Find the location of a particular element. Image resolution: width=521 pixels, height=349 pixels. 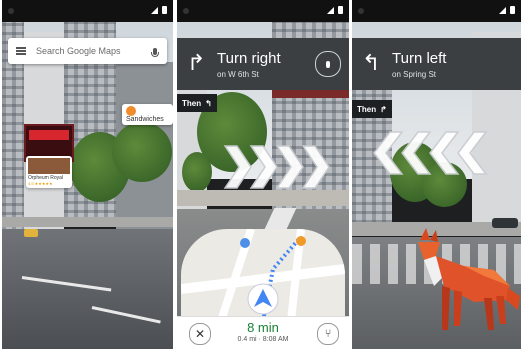

navigation-banner: ↰ Turn left on Spring St is located at coordinates (436, 64).